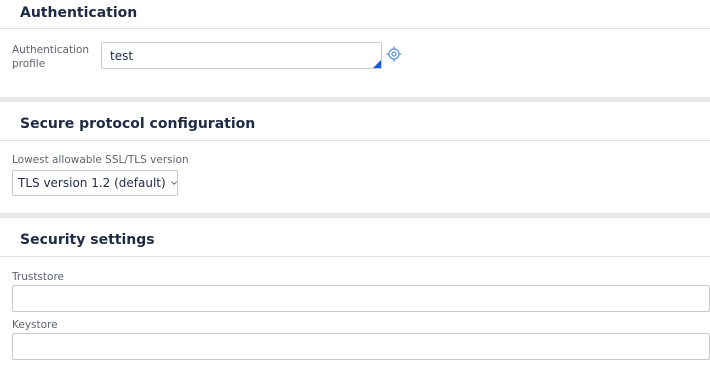 The height and width of the screenshot is (365, 710). I want to click on section-title-security-settings: Security settings, so click(87, 240).